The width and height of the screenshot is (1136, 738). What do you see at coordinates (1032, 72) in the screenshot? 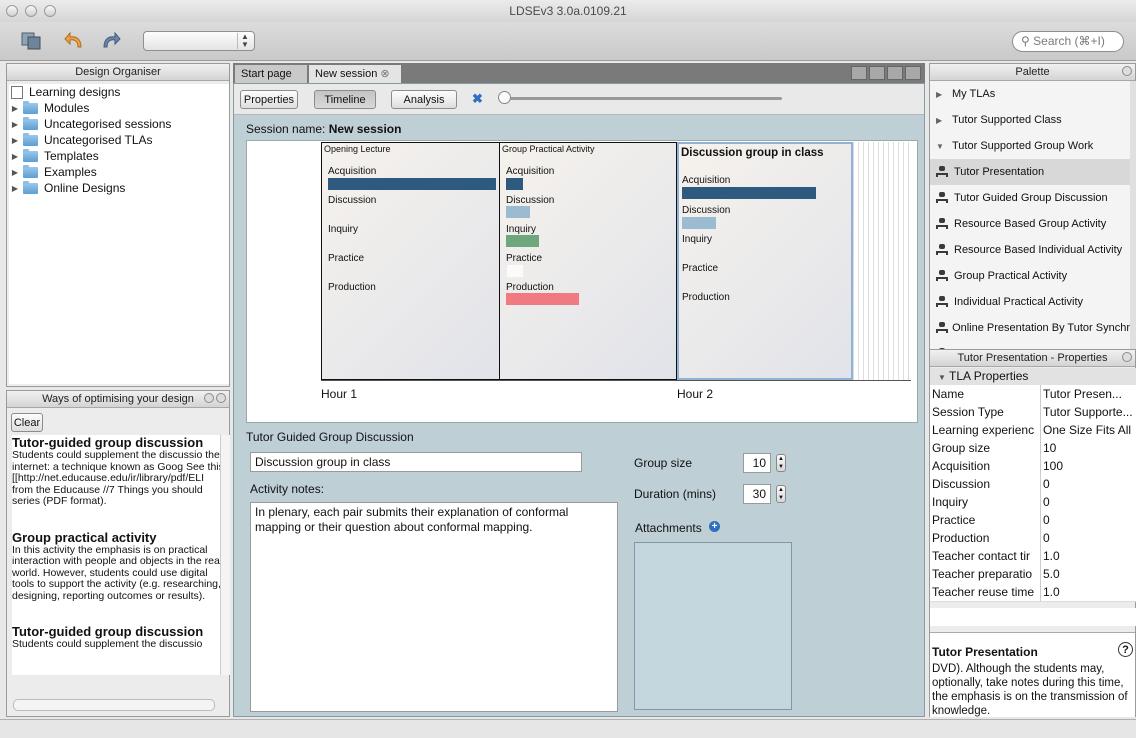
I see `palette-title: Palette` at bounding box center [1032, 72].